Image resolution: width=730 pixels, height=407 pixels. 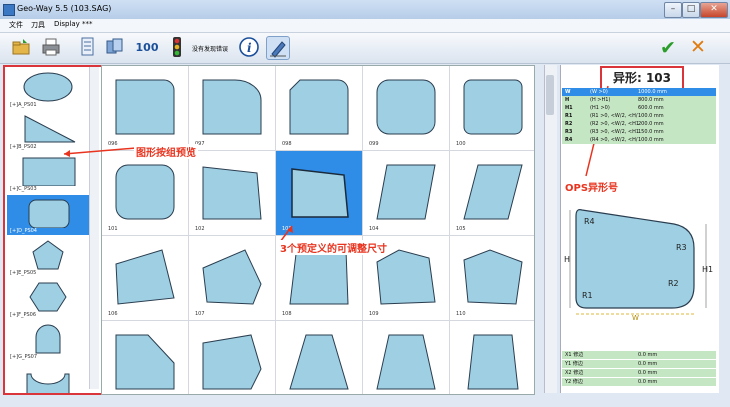 What do you see at coordinates (73, 24) in the screenshot?
I see `menu-display: Display ***` at bounding box center [73, 24].